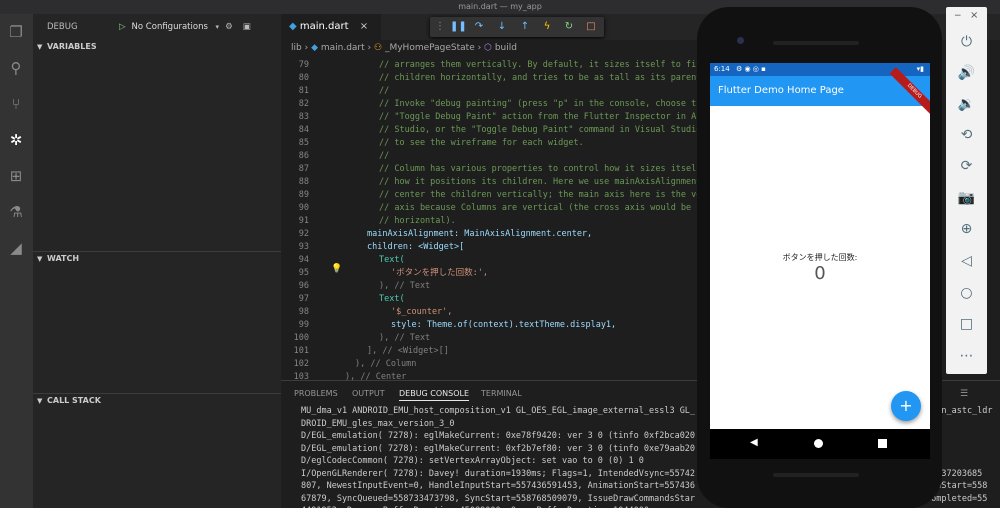 The width and height of the screenshot is (1000, 508). Describe the element at coordinates (966, 166) in the screenshot. I see `rotate-right-icon: ⟳` at that location.